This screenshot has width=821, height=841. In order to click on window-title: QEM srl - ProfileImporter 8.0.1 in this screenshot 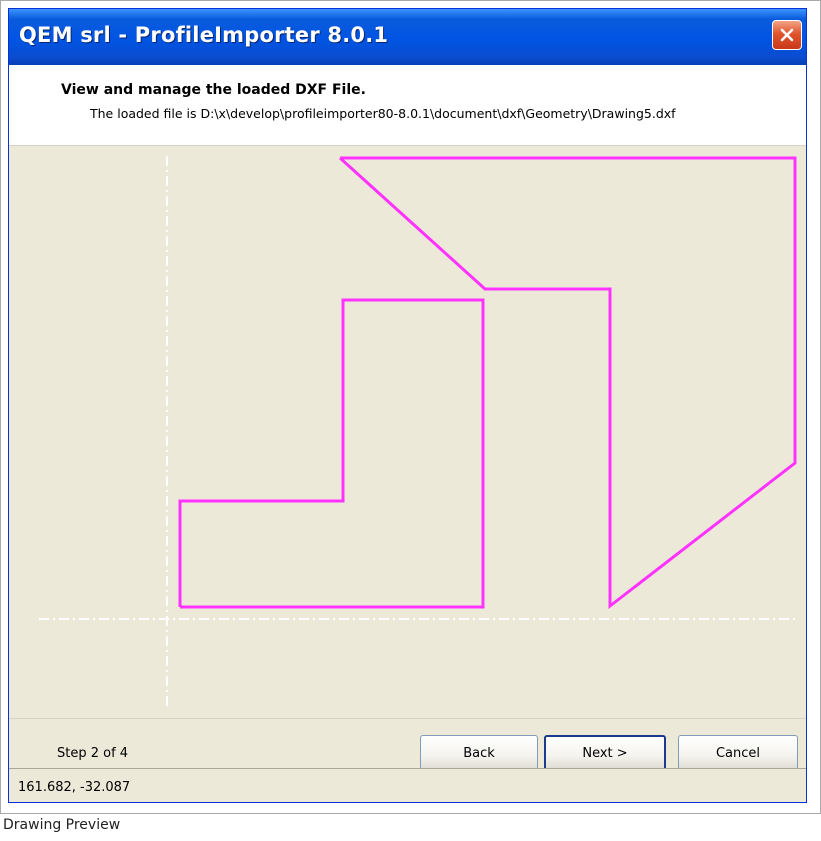, I will do `click(204, 35)`.